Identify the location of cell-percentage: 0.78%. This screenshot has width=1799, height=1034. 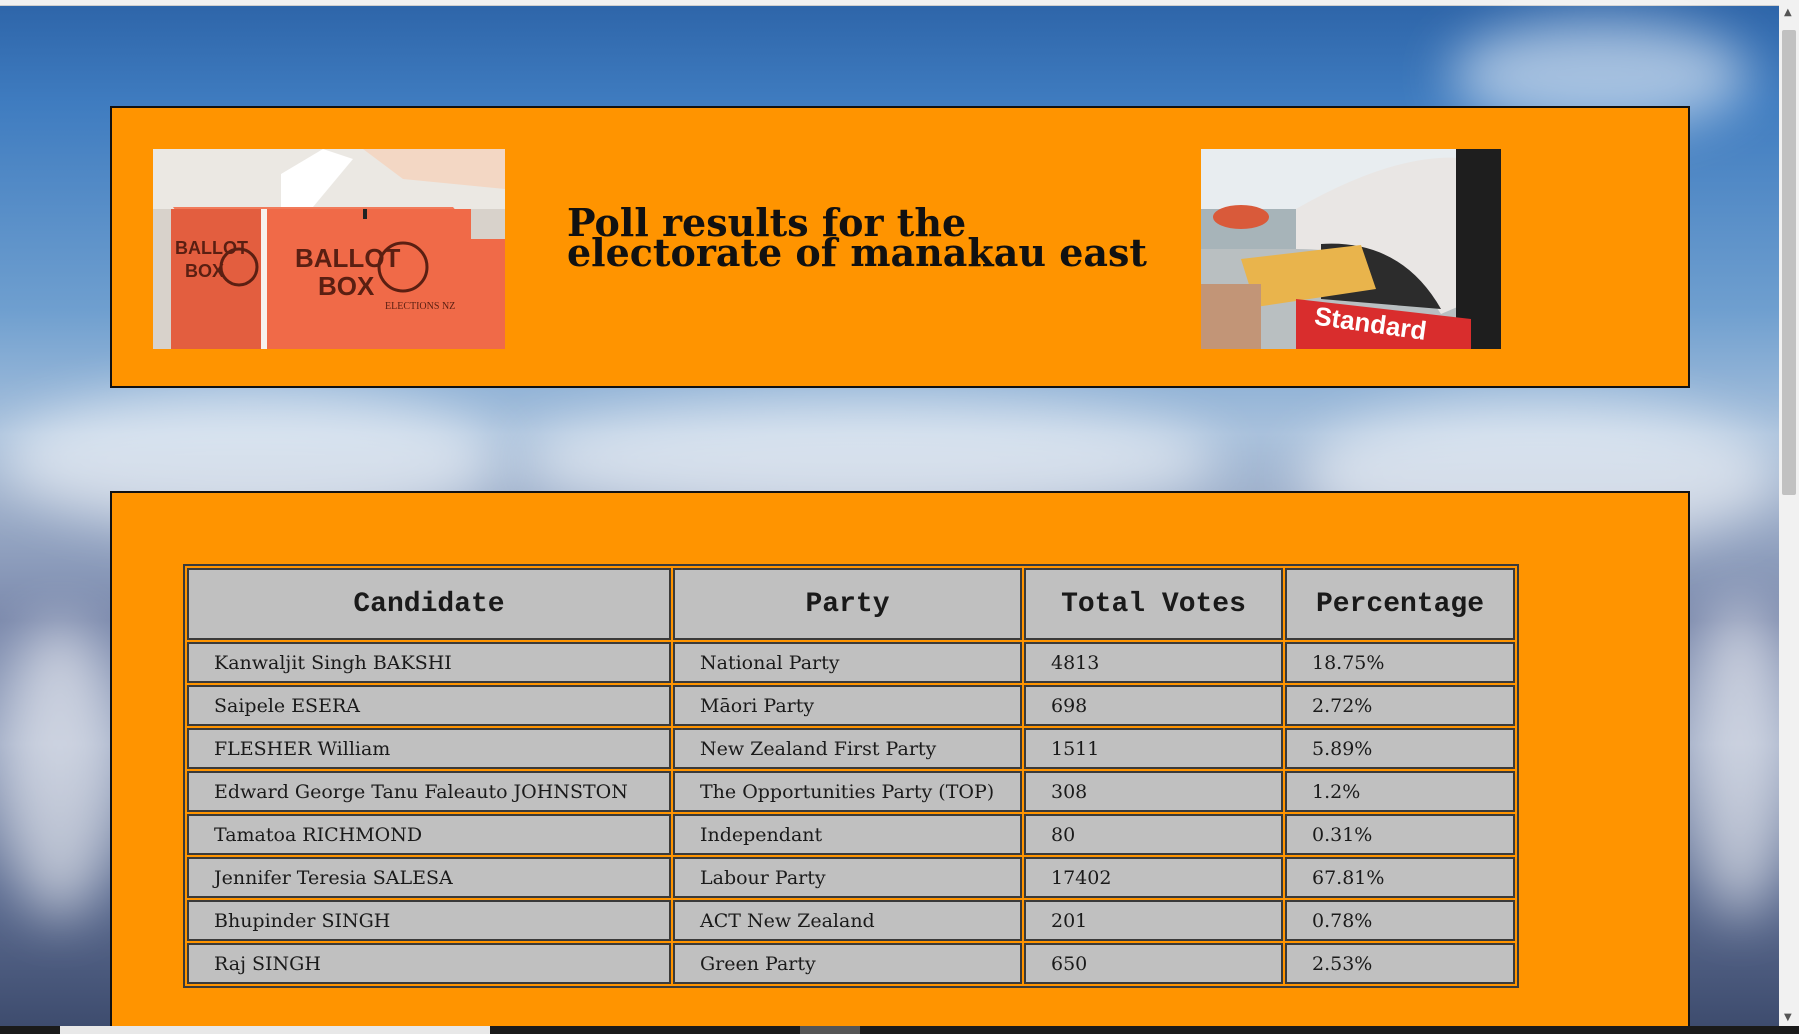
(1400, 920).